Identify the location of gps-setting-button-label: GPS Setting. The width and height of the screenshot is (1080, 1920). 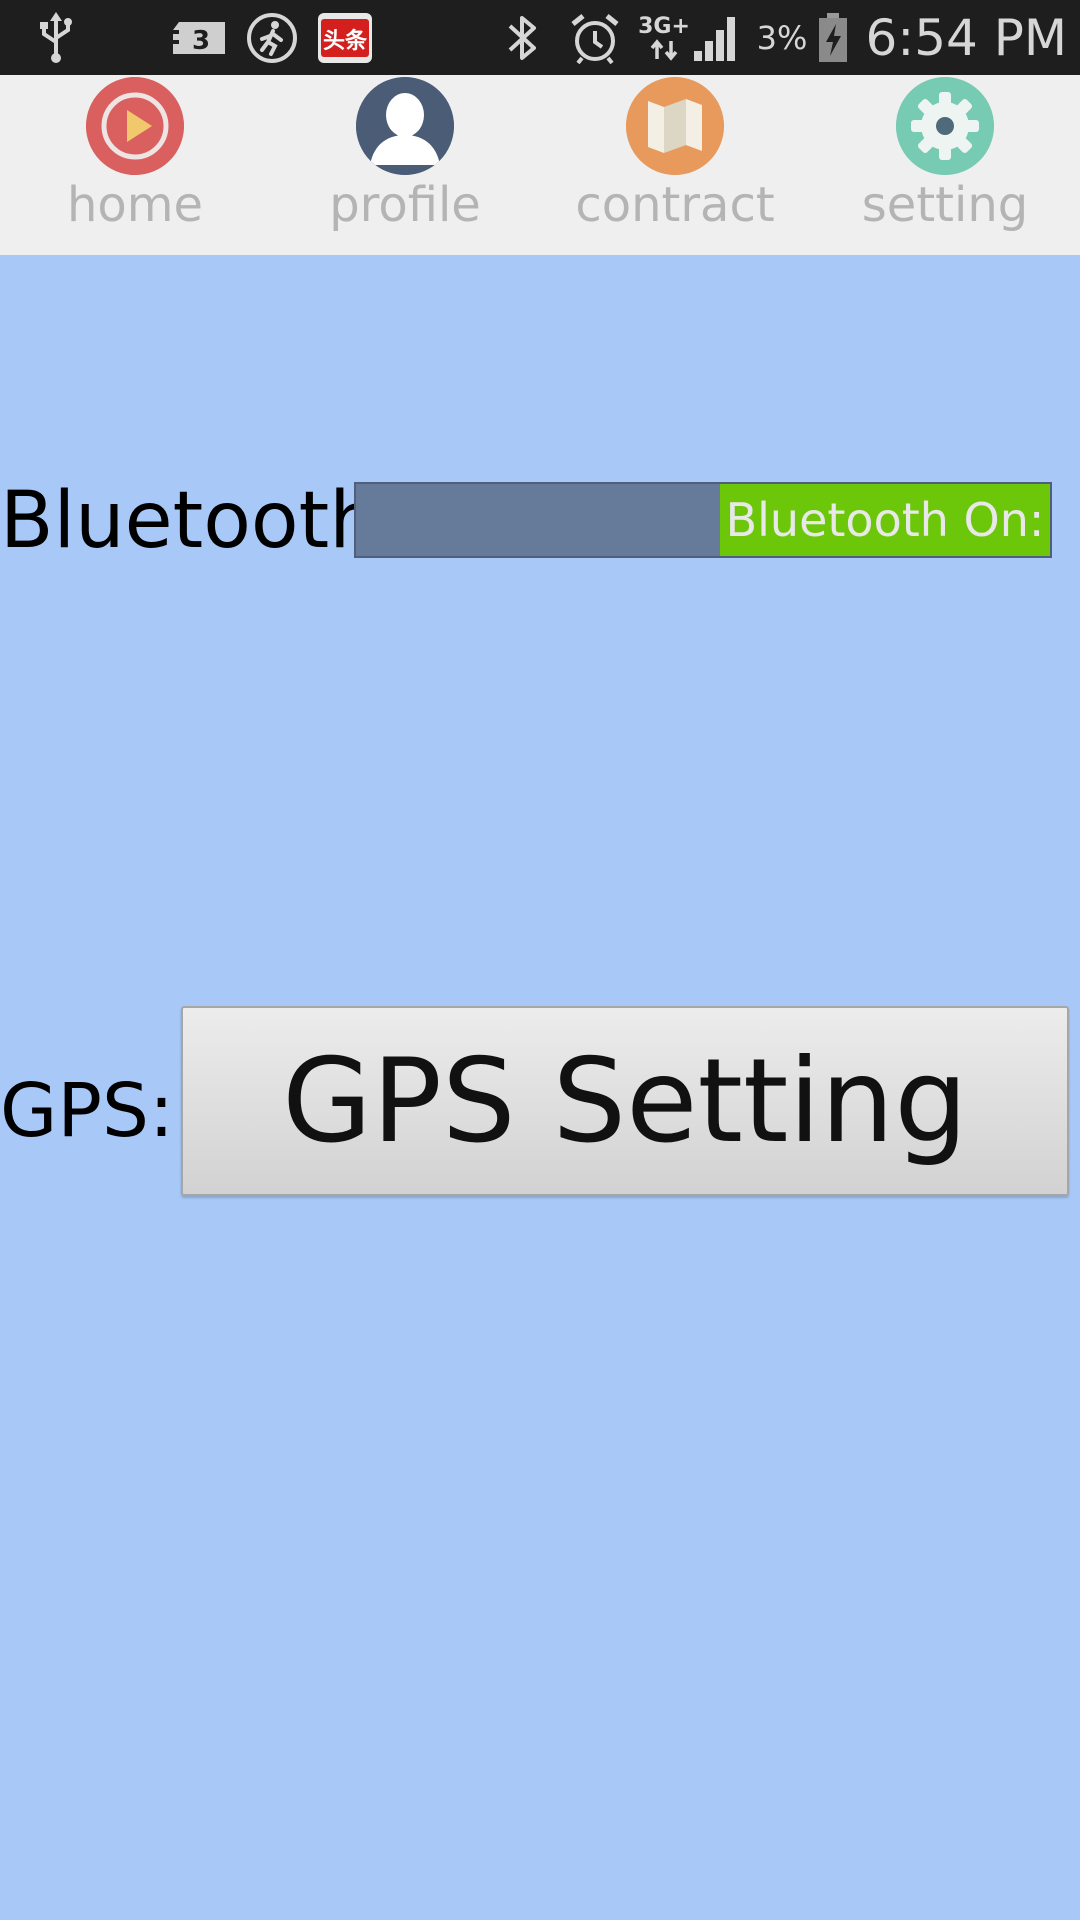
(625, 1101).